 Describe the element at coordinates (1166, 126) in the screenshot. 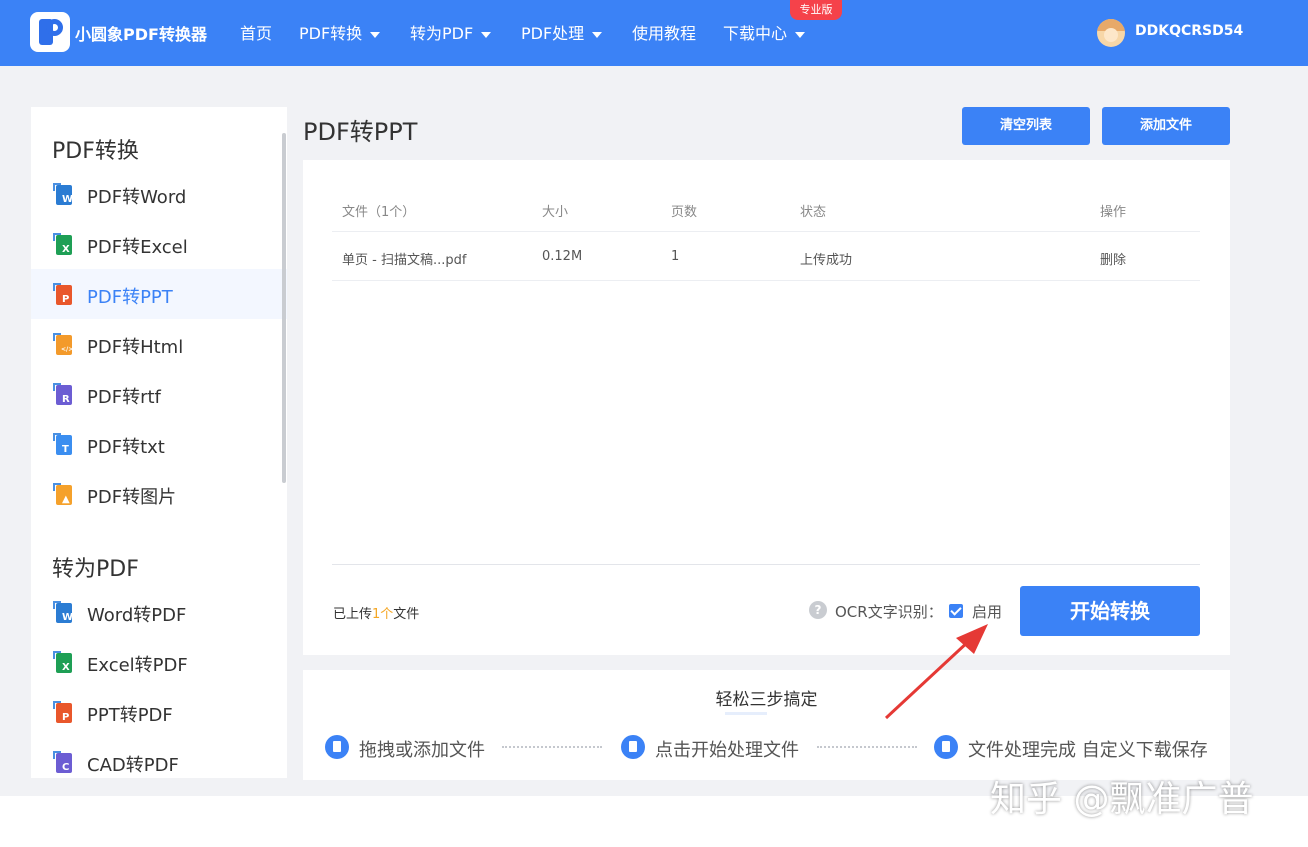

I see `add-file-button: 添加文件` at that location.